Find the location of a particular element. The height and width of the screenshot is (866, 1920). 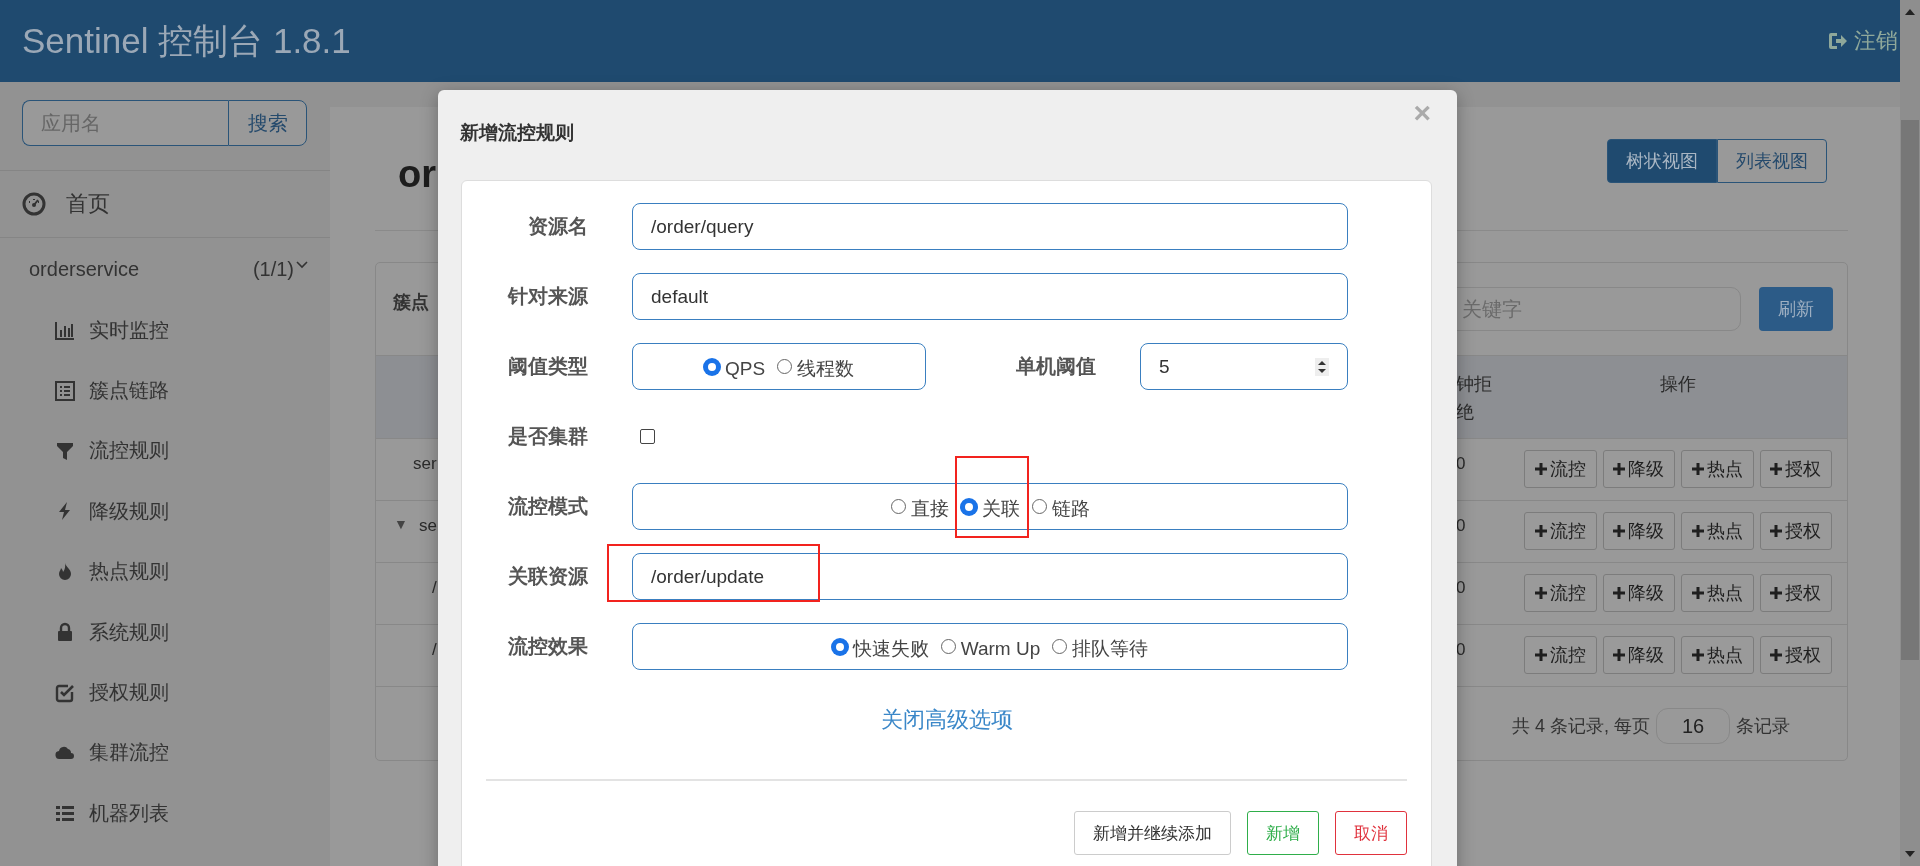

view-toggle: 列表视图 is located at coordinates (1772, 160).